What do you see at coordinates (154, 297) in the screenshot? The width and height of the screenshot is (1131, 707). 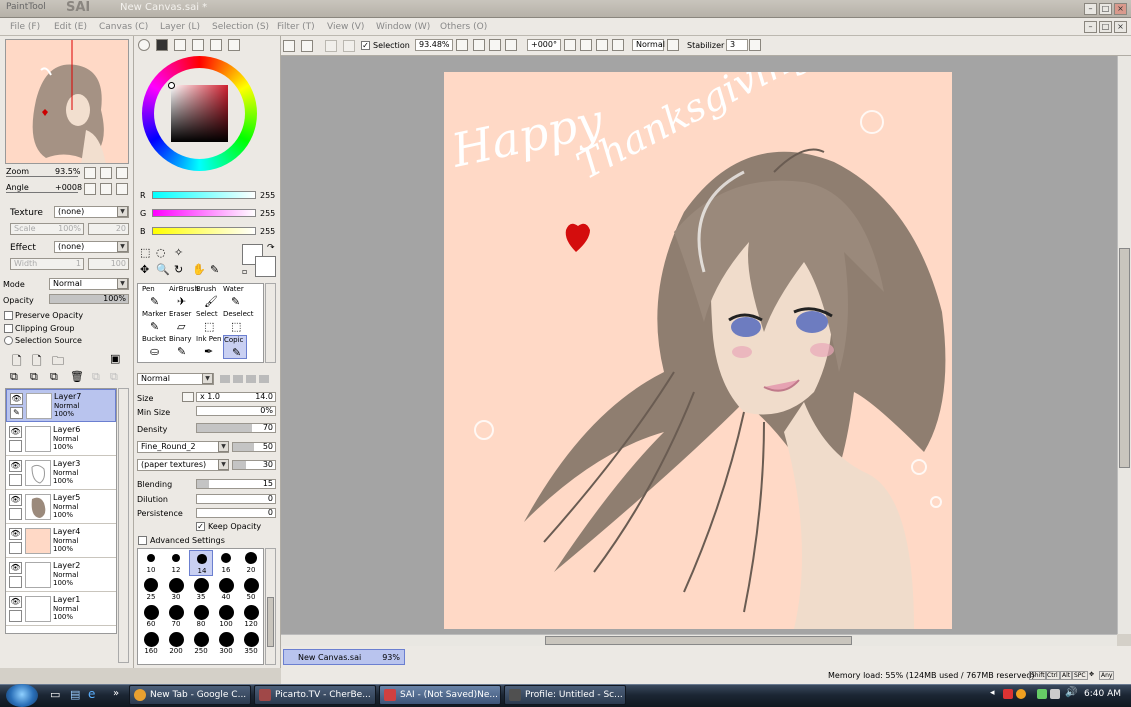 I see `tool-pen: Pen ✎` at bounding box center [154, 297].